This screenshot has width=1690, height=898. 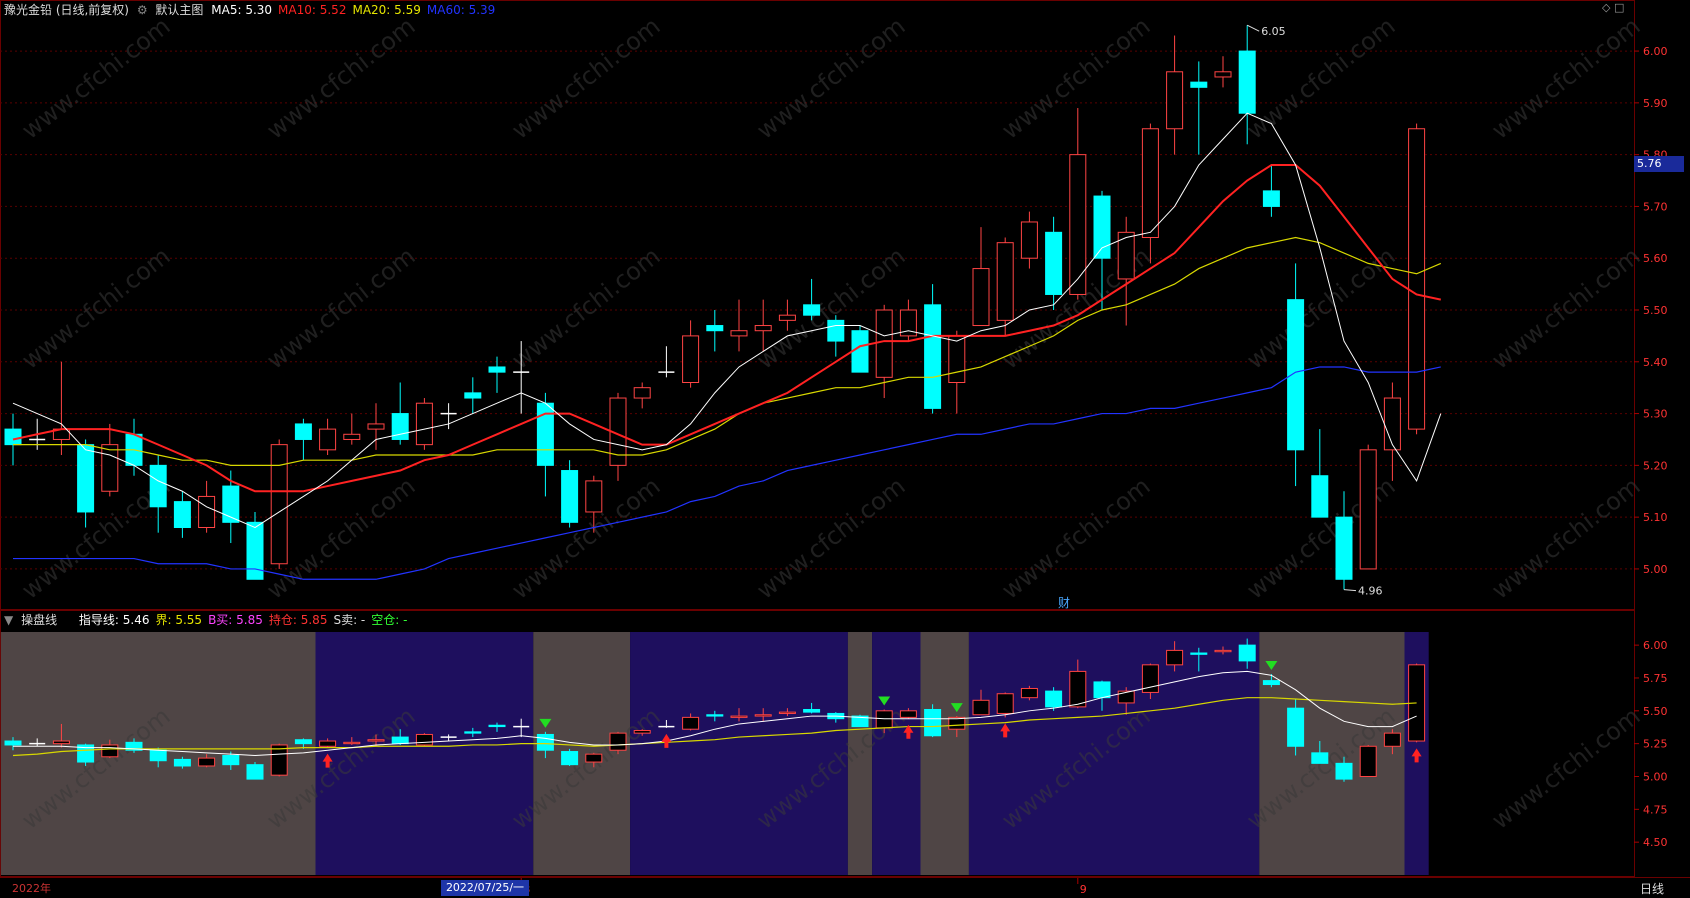 I want to click on indicator-legend-item: S卖: -, so click(x=349, y=620).